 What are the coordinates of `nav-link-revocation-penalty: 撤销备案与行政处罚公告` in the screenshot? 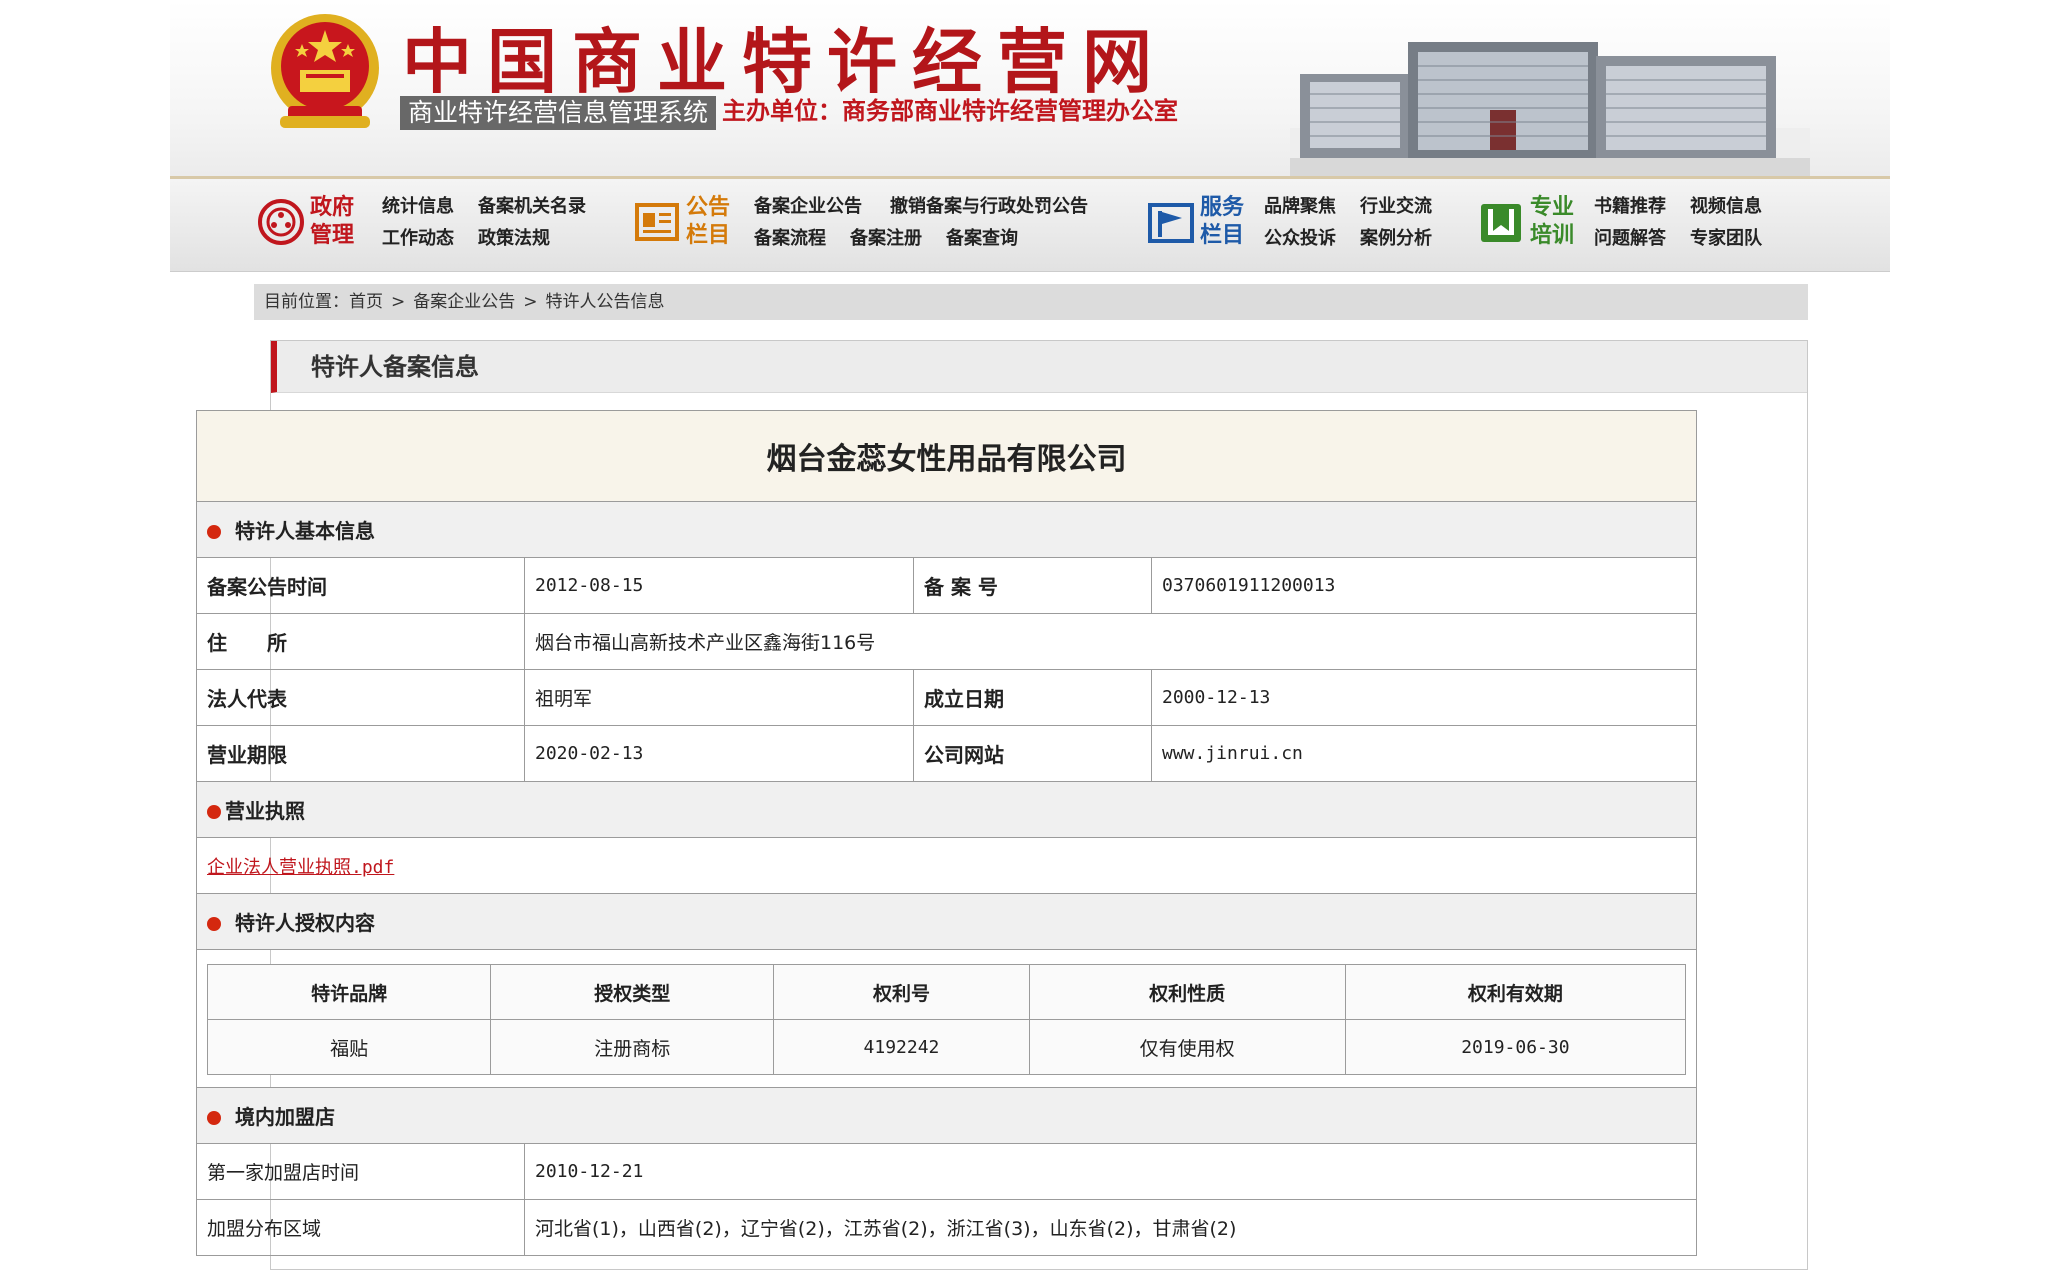 It's located at (989, 207).